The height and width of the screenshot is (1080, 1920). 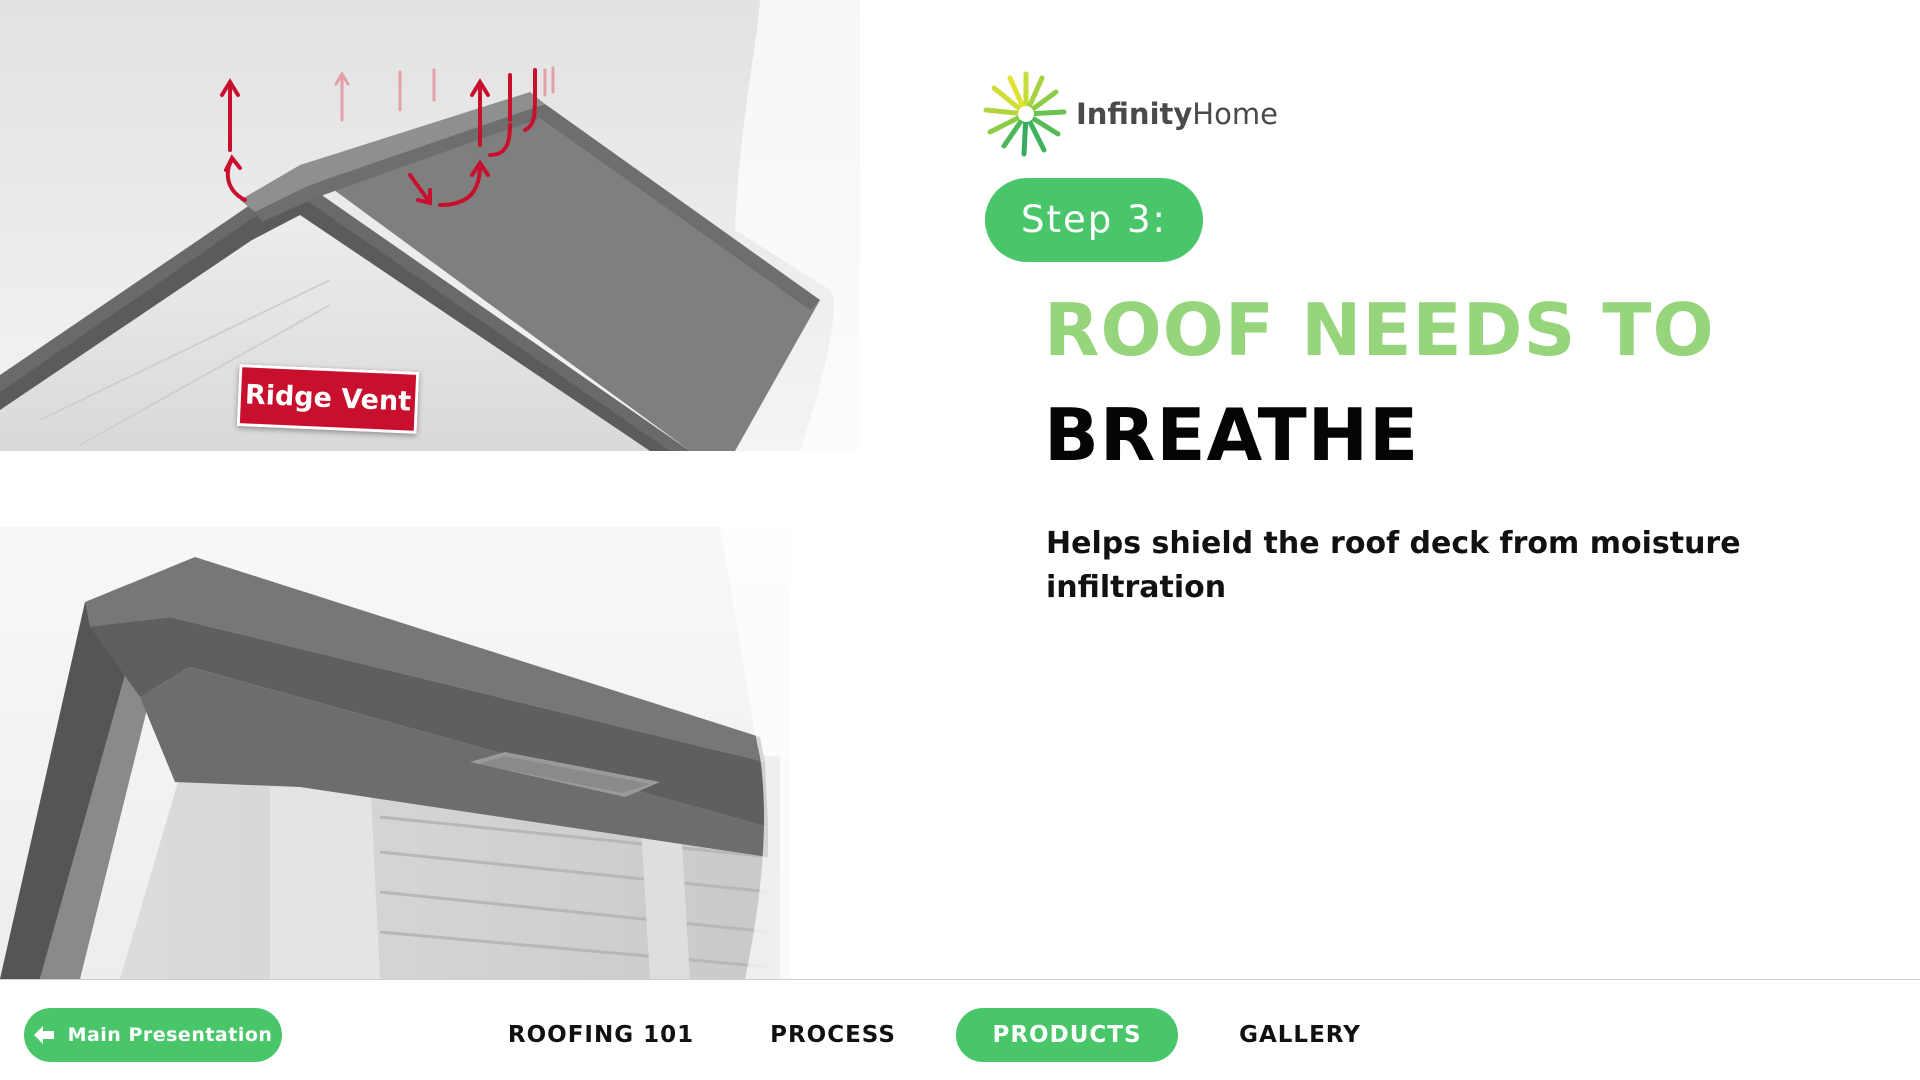 I want to click on nav-roofing-101: ROOFING 101, so click(x=601, y=1035).